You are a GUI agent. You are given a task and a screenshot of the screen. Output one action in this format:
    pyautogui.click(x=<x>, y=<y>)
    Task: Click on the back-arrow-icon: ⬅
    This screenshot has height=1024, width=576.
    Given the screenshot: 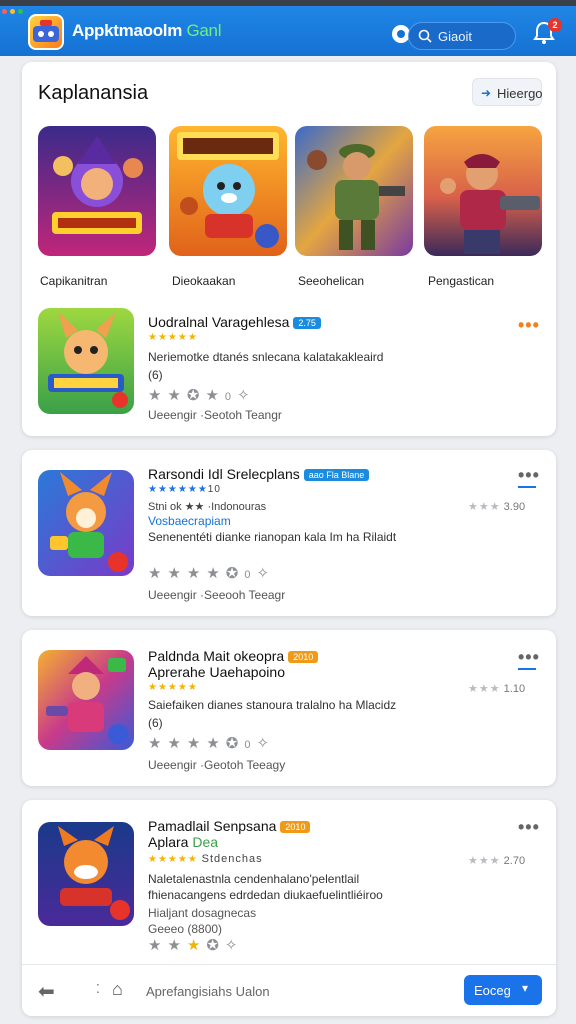 What is the action you would take?
    pyautogui.click(x=46, y=991)
    